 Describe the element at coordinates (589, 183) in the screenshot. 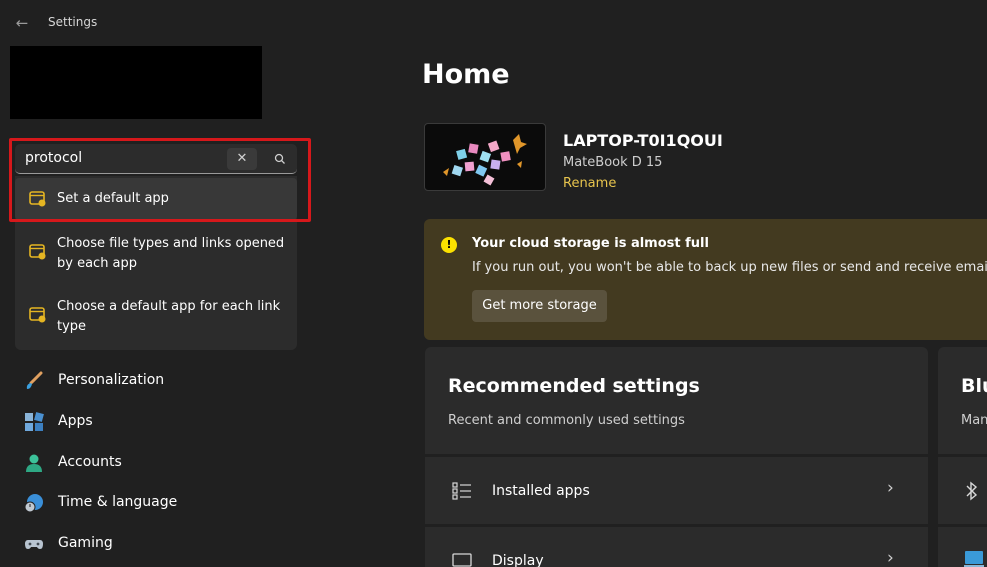

I see `rename-link: Rename` at that location.